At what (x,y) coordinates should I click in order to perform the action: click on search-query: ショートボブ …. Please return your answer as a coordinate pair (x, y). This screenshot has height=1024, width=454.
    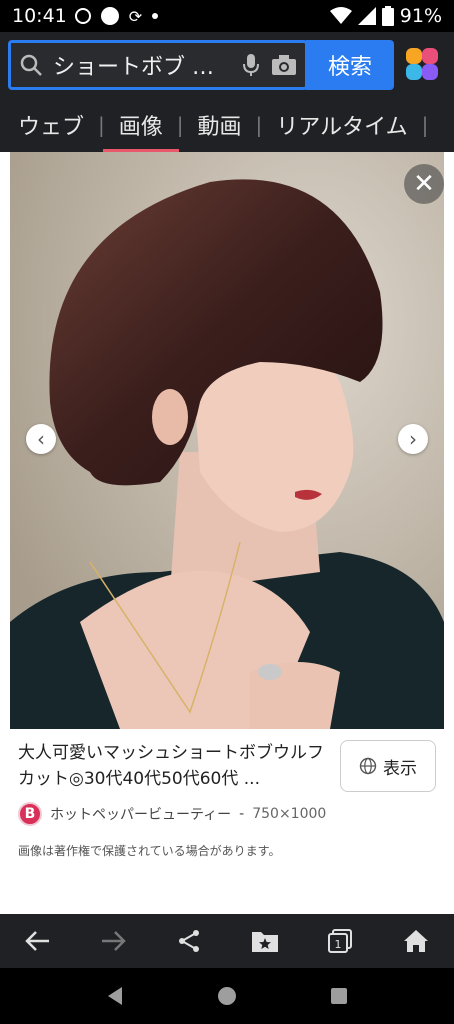
    Looking at the image, I should click on (133, 67).